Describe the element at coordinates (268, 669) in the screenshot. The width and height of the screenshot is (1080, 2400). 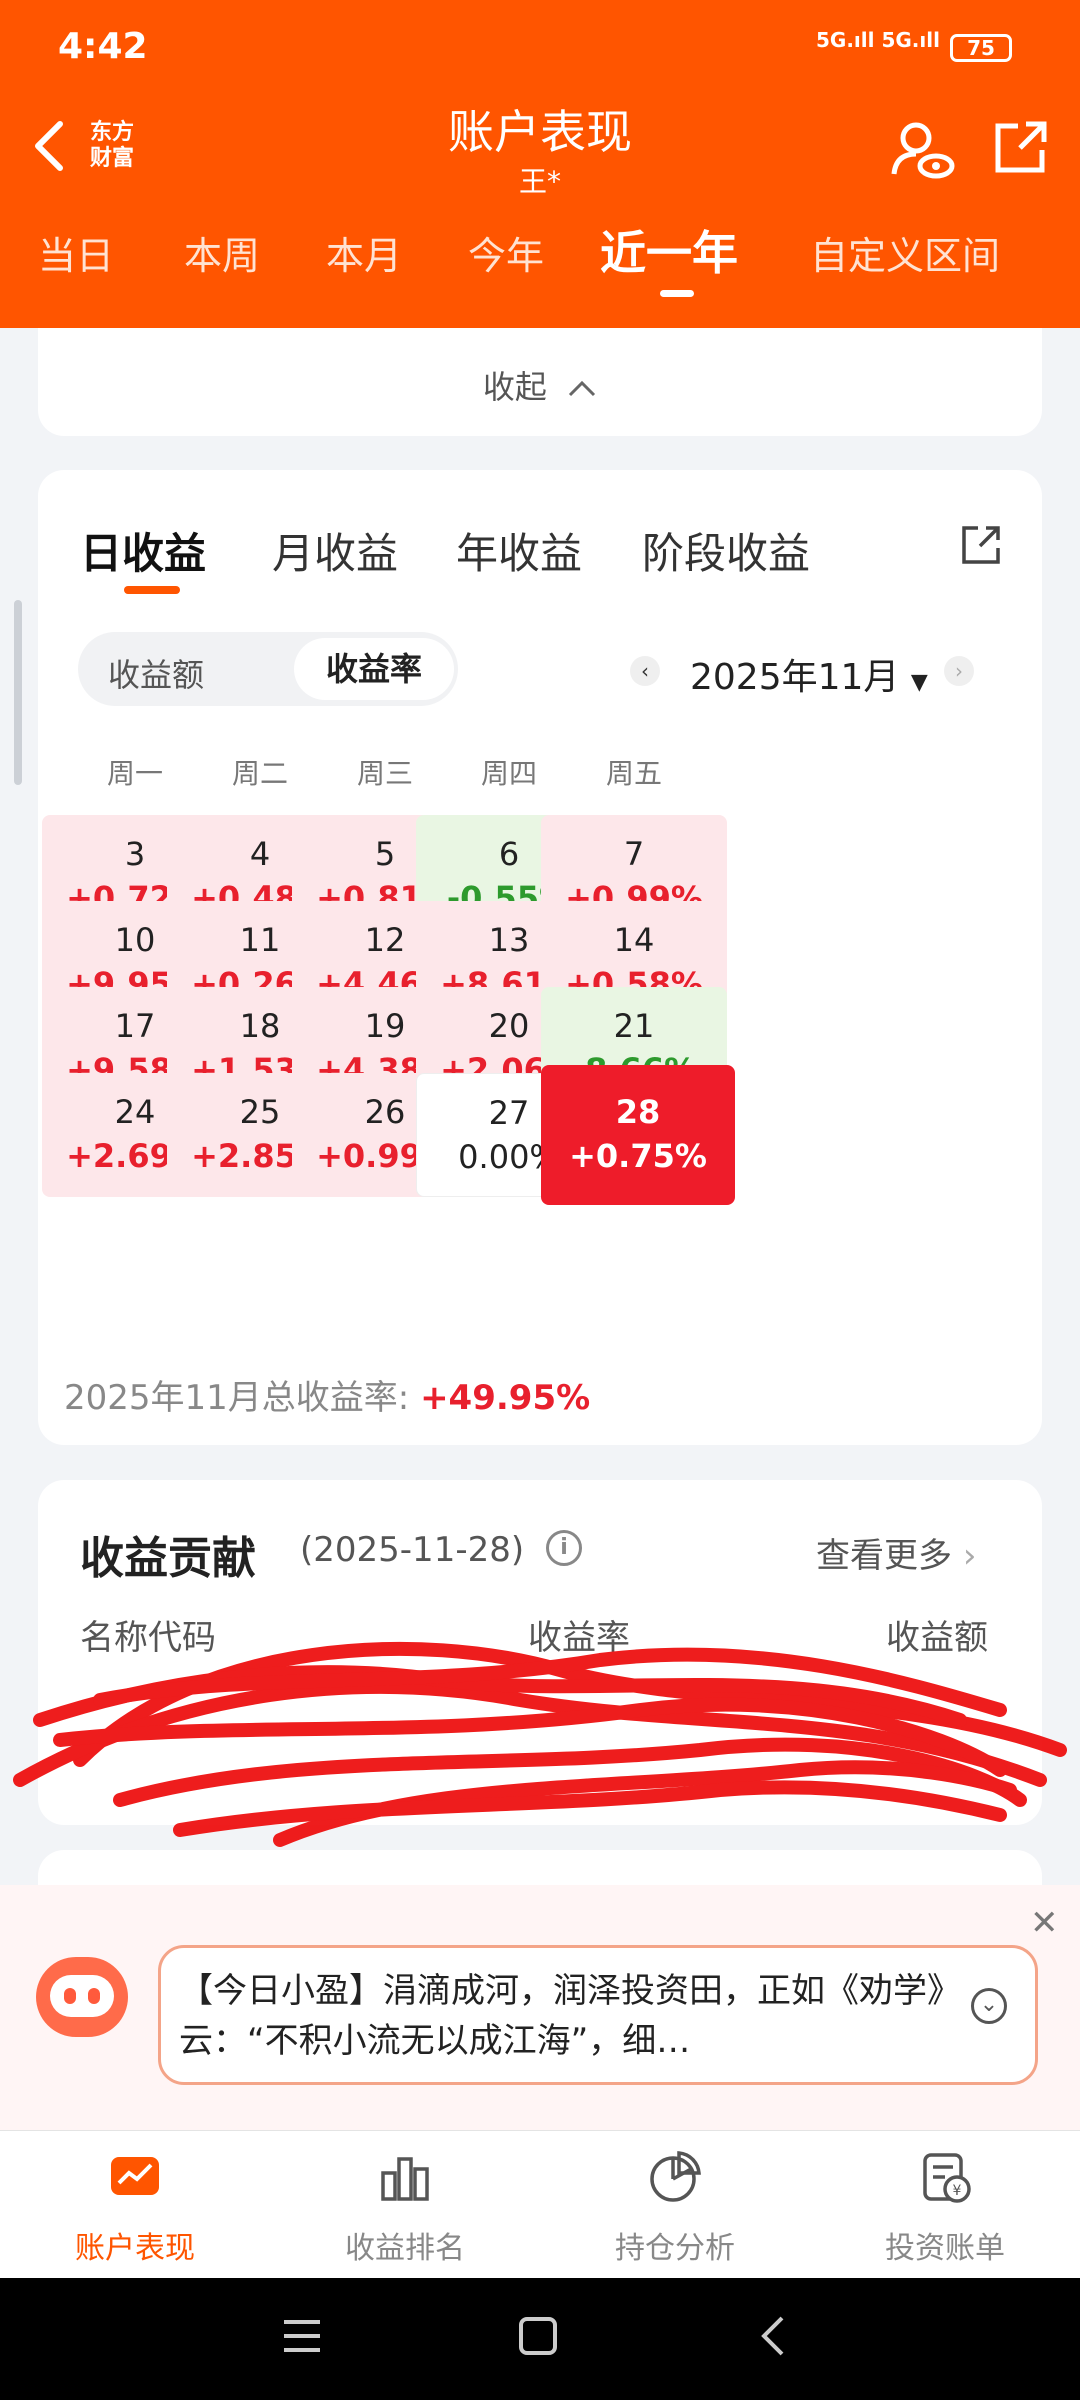
I see `metric-toggle: 收益额 收益率` at that location.